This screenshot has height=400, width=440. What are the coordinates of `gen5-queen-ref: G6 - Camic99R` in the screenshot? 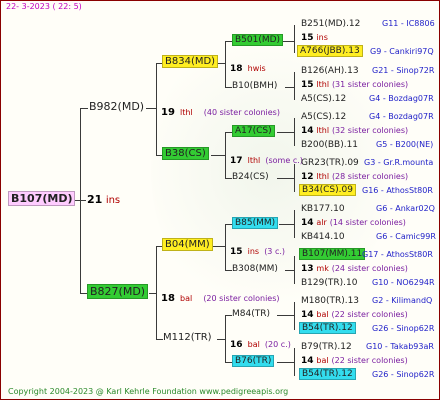 It's located at (406, 236).